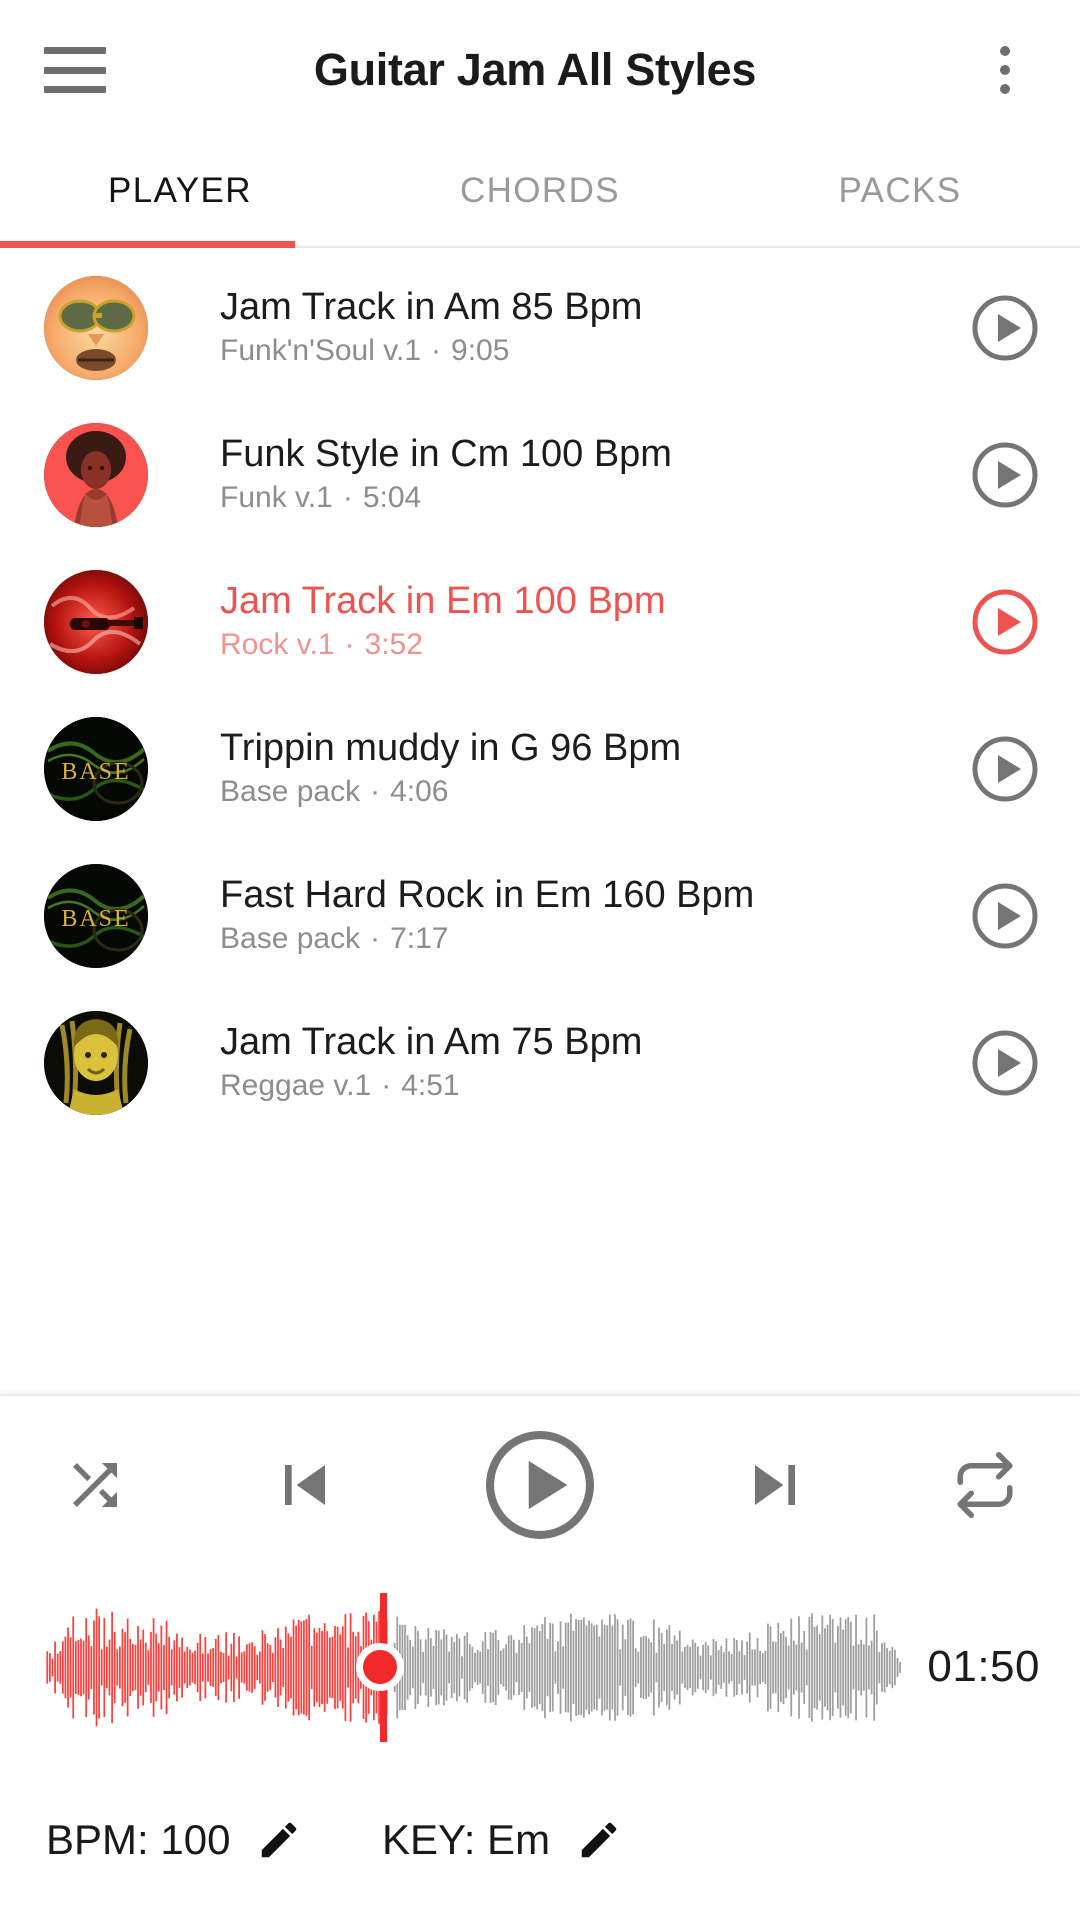  Describe the element at coordinates (446, 455) in the screenshot. I see `track-title: Funk Style in Cm 100 Bpm` at that location.